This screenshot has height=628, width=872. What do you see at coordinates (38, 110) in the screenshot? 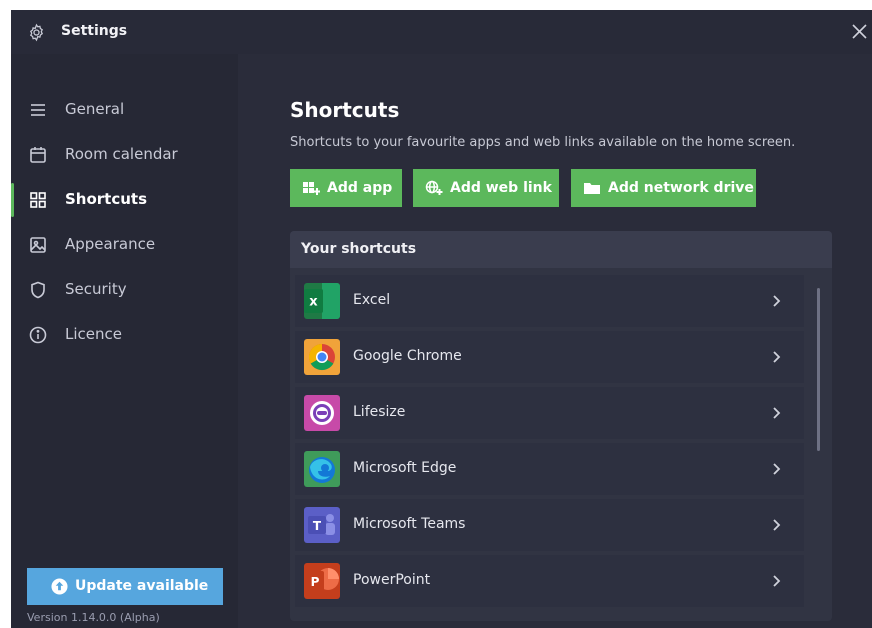
I see `menu-lines-icon` at bounding box center [38, 110].